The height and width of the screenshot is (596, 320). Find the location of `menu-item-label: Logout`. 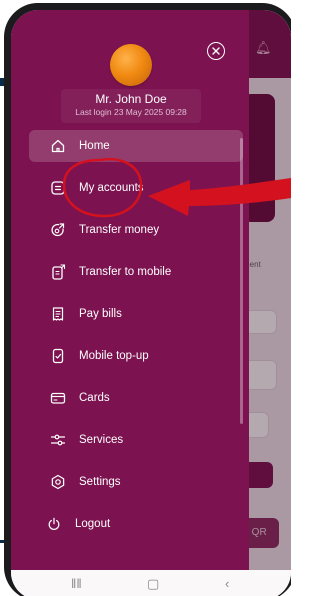

menu-item-label: Logout is located at coordinates (93, 524).